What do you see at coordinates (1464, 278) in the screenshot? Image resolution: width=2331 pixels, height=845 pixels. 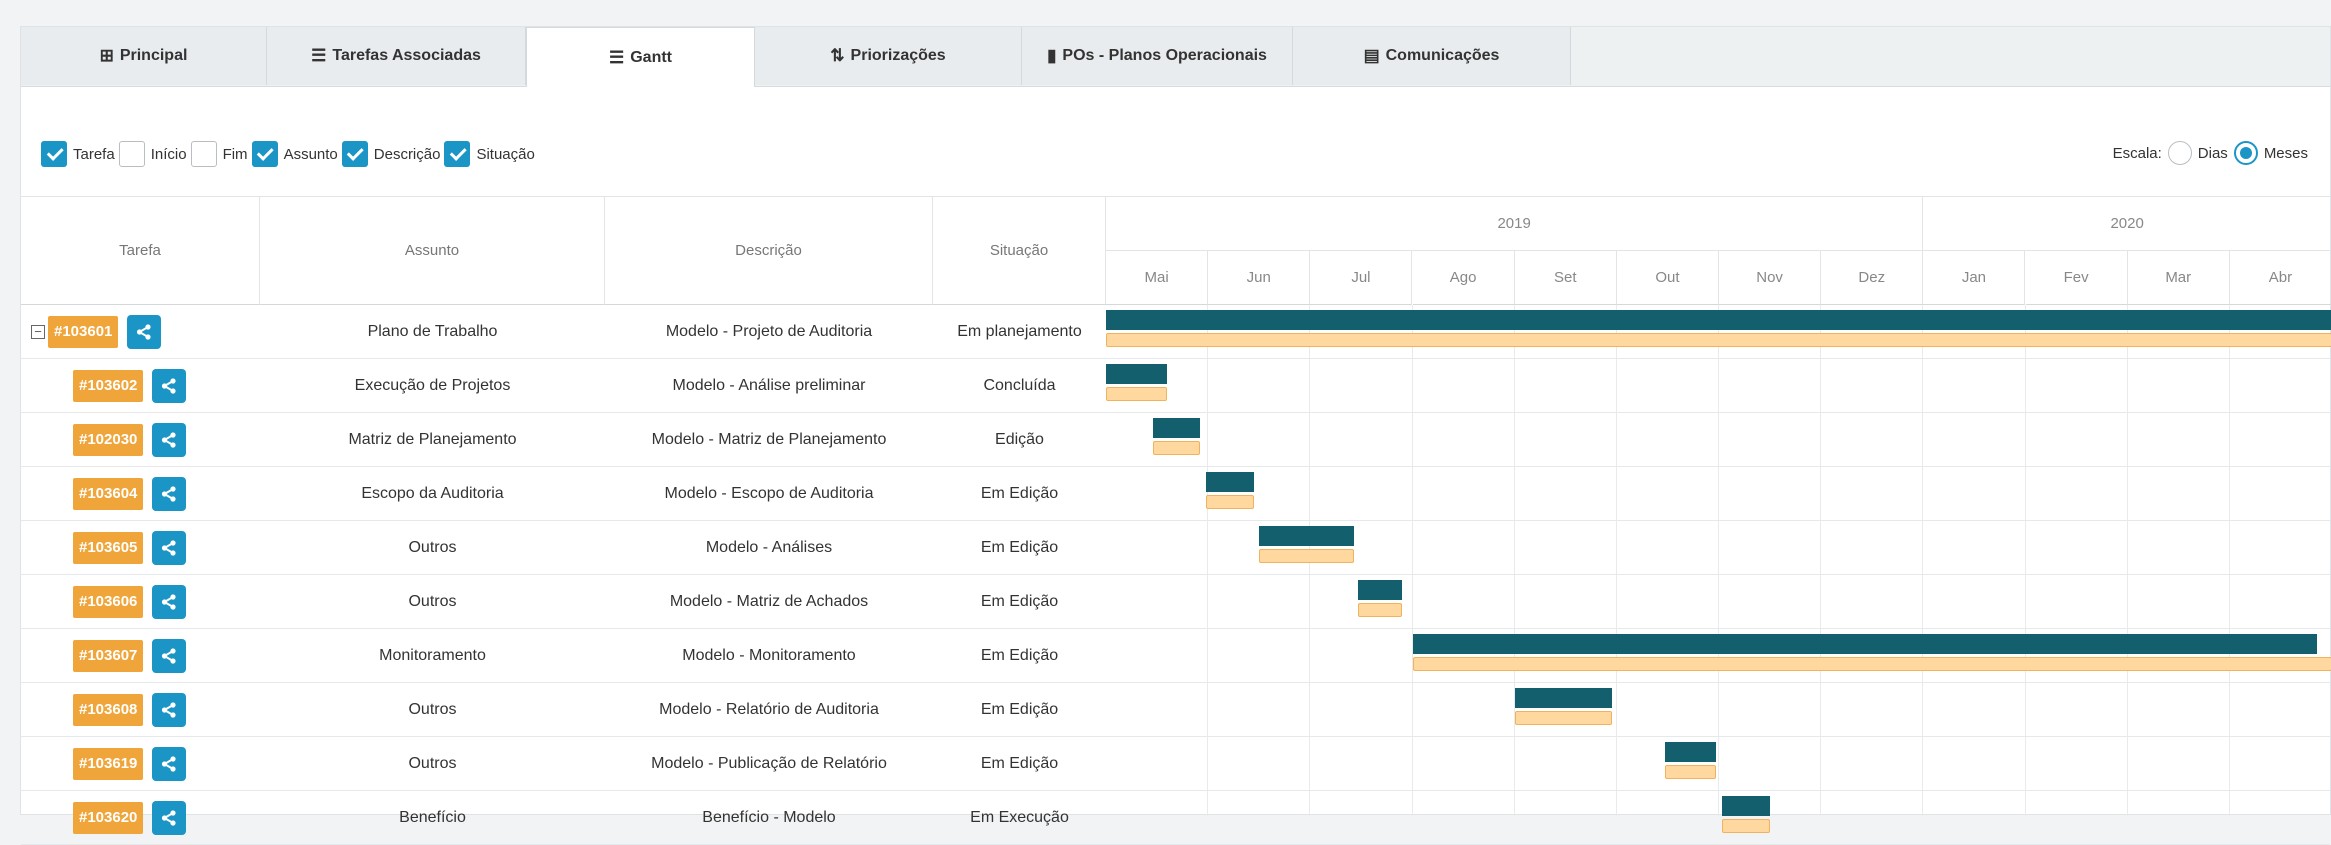 I see `month-header: Ago` at bounding box center [1464, 278].